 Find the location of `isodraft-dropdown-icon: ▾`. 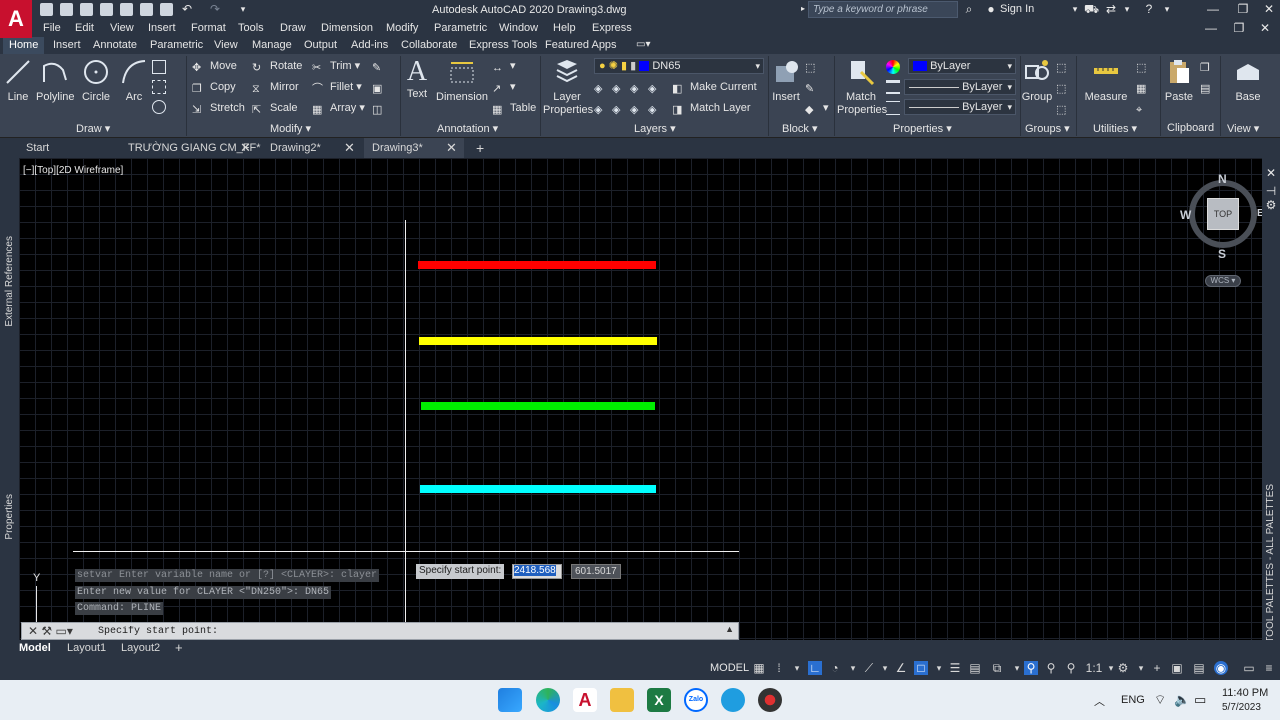

isodraft-dropdown-icon: ▾ is located at coordinates (885, 668).